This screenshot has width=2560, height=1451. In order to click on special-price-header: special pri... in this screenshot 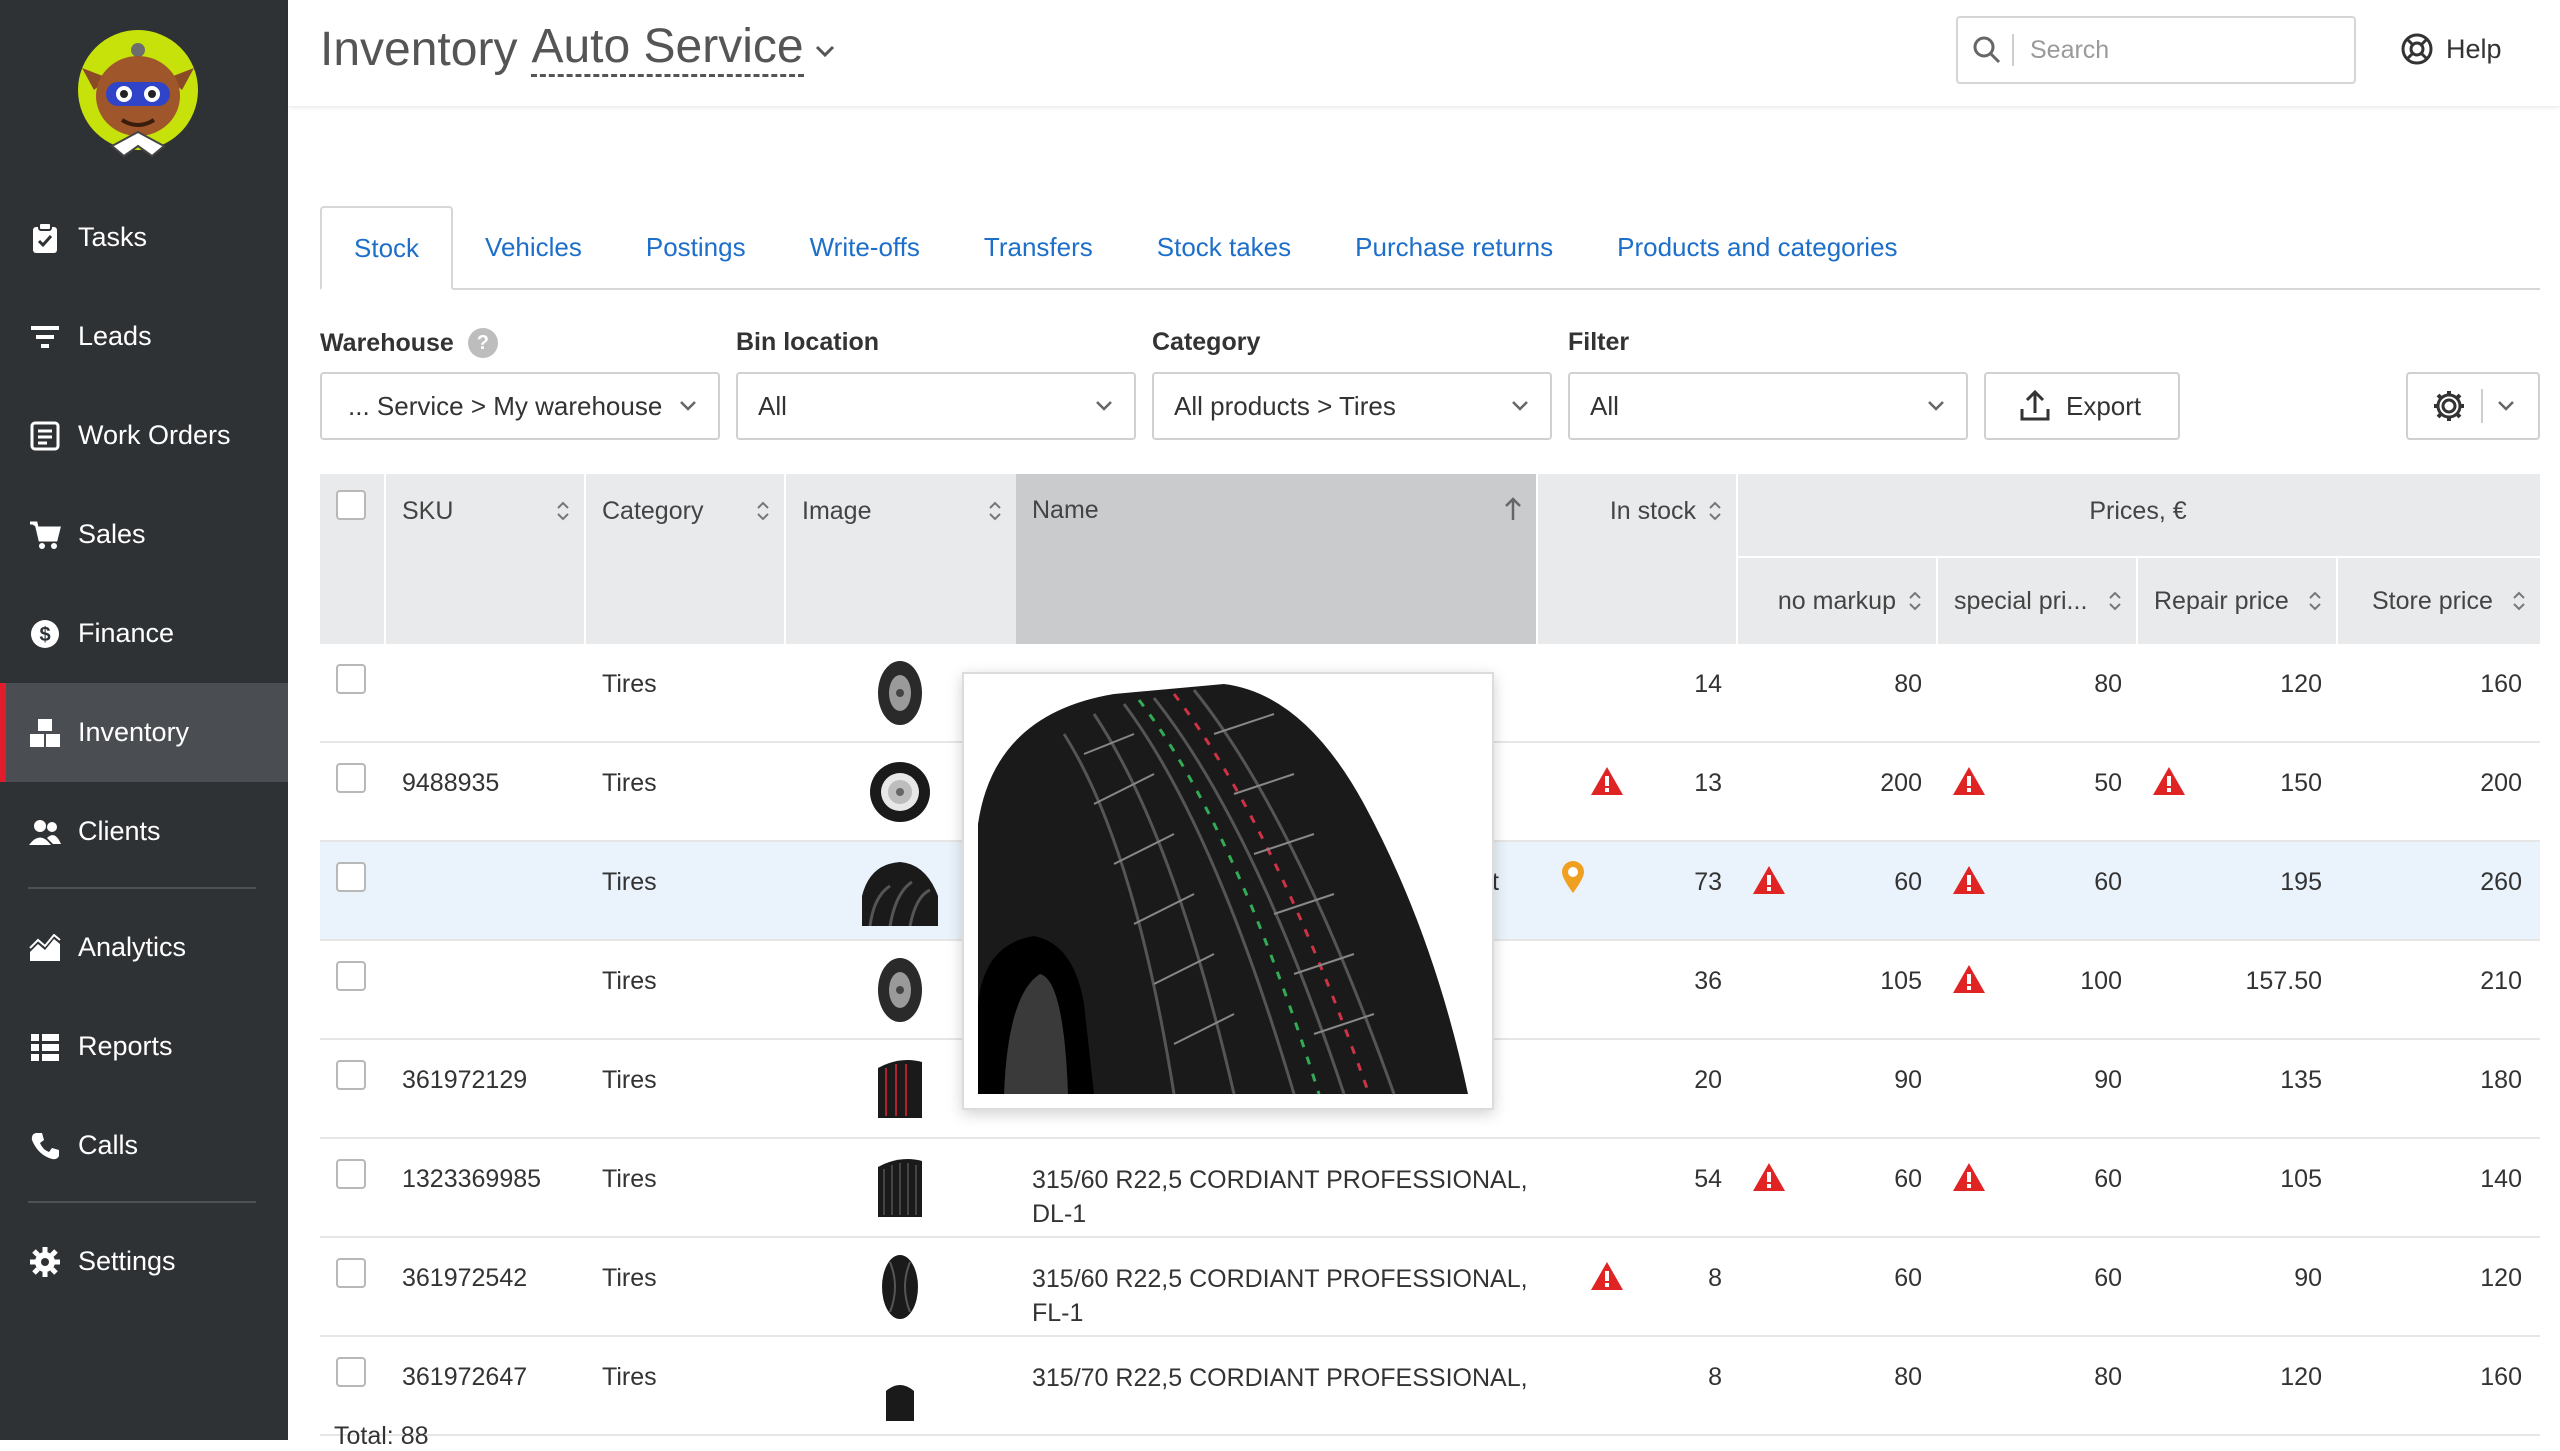, I will do `click(2036, 601)`.